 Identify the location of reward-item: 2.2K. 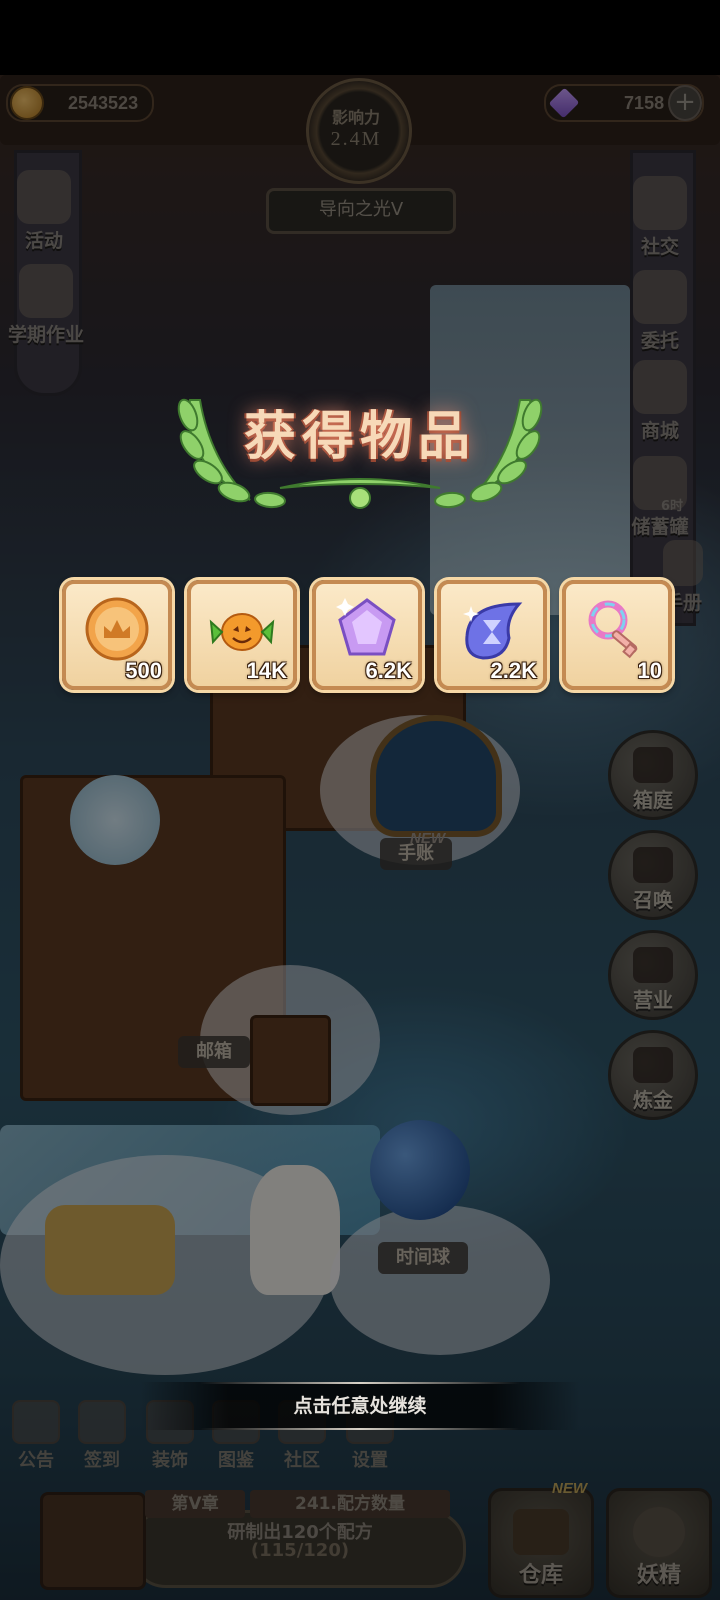
(492, 635).